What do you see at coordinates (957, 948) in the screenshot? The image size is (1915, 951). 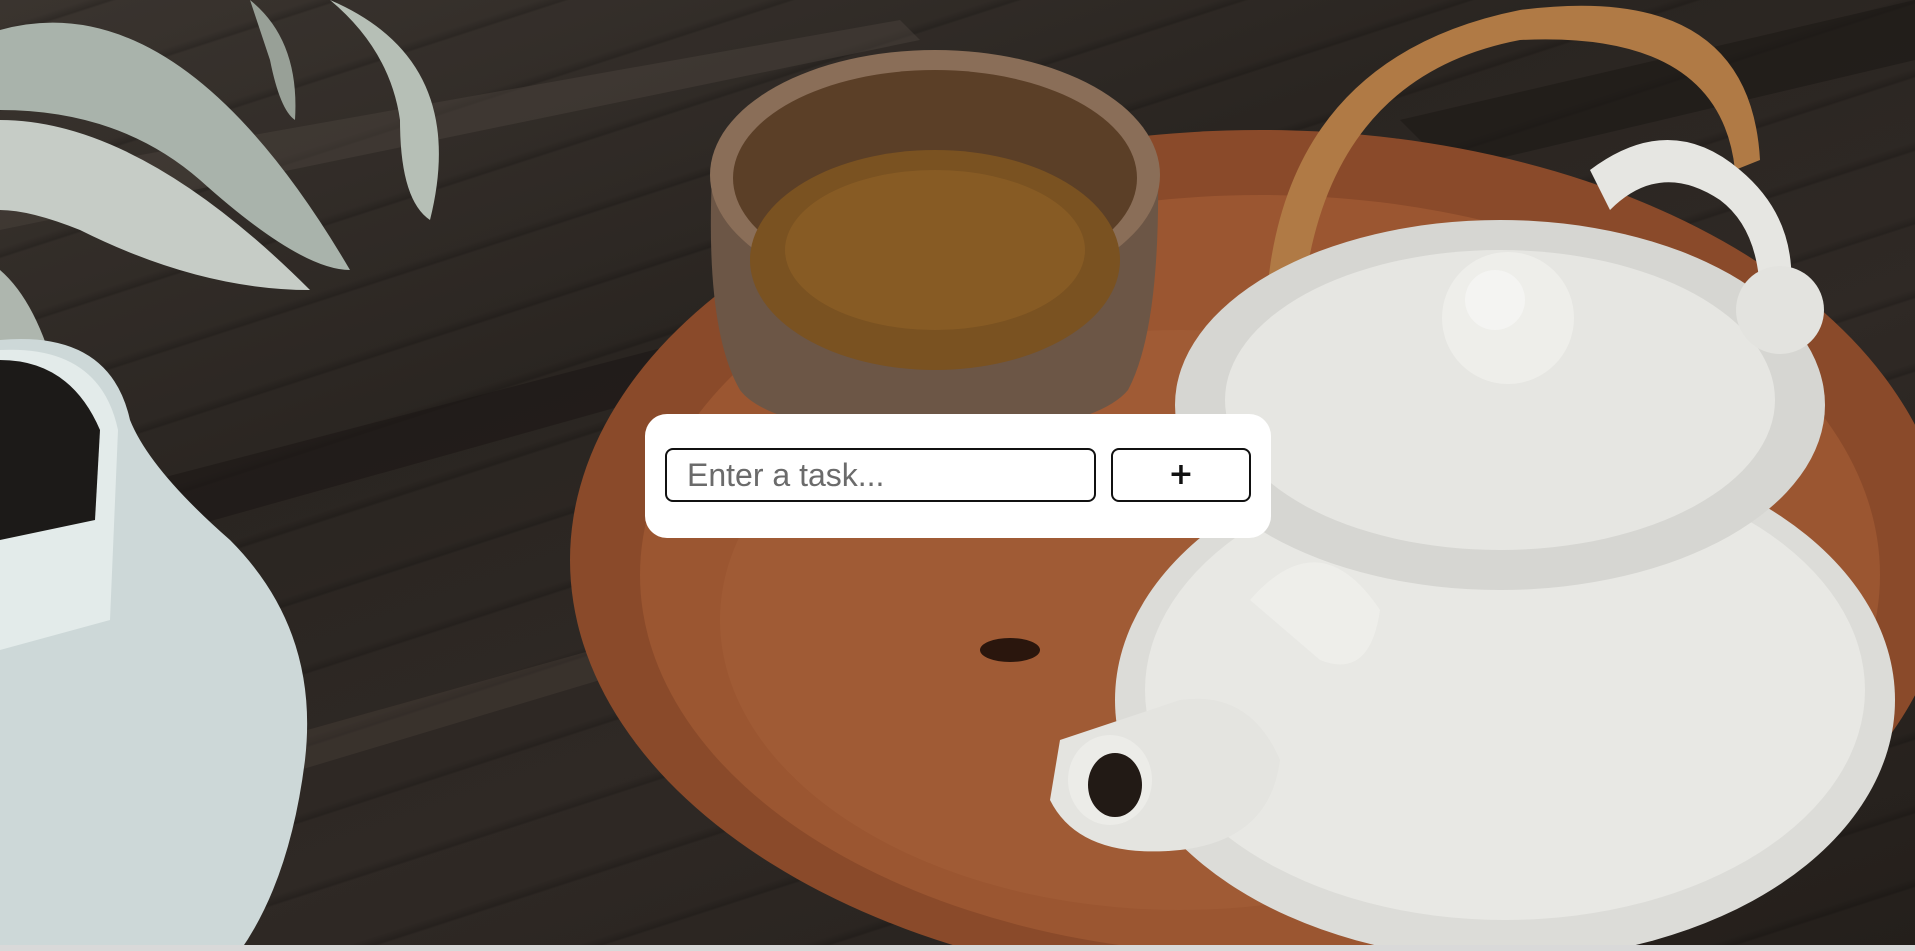 I see `window-bottom-edge` at bounding box center [957, 948].